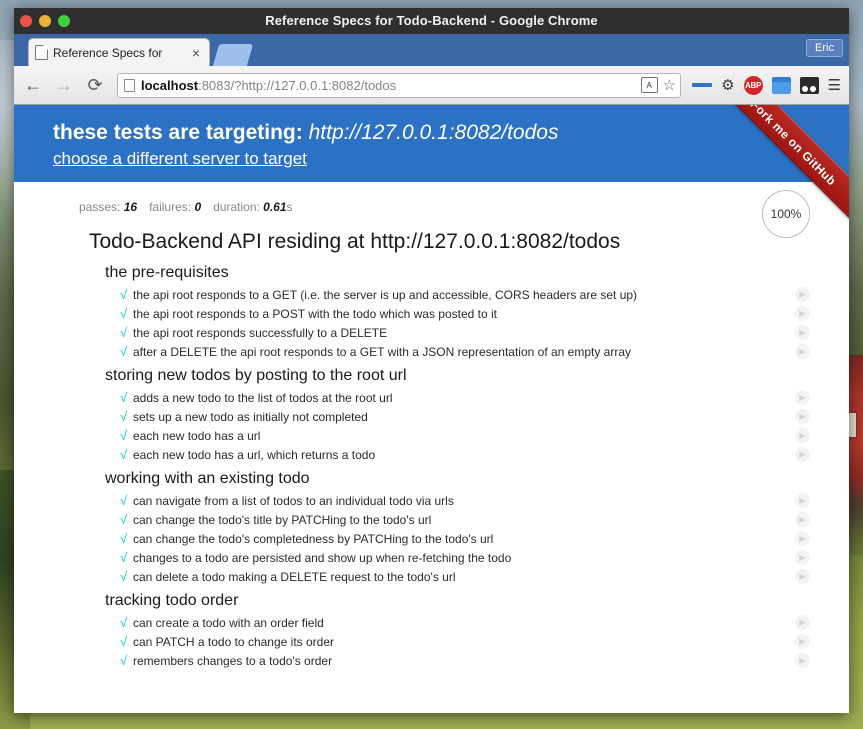  Describe the element at coordinates (727, 85) in the screenshot. I see `gear-icon: ⚙` at that location.